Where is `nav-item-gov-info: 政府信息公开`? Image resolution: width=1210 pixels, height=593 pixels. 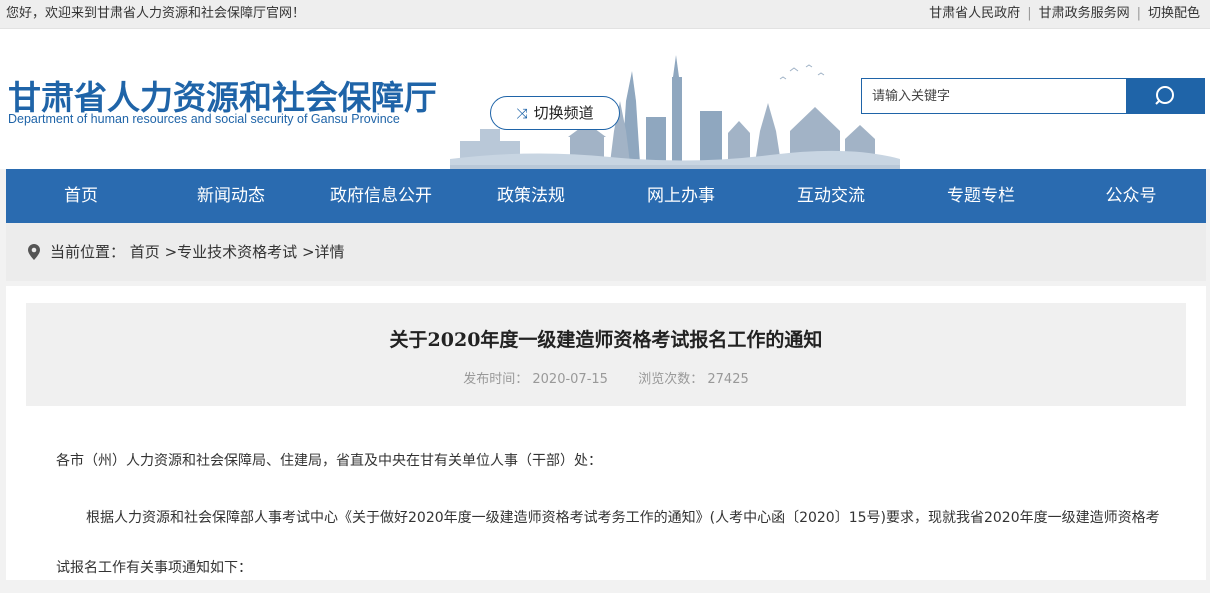
nav-item-gov-info: 政府信息公开 is located at coordinates (381, 196).